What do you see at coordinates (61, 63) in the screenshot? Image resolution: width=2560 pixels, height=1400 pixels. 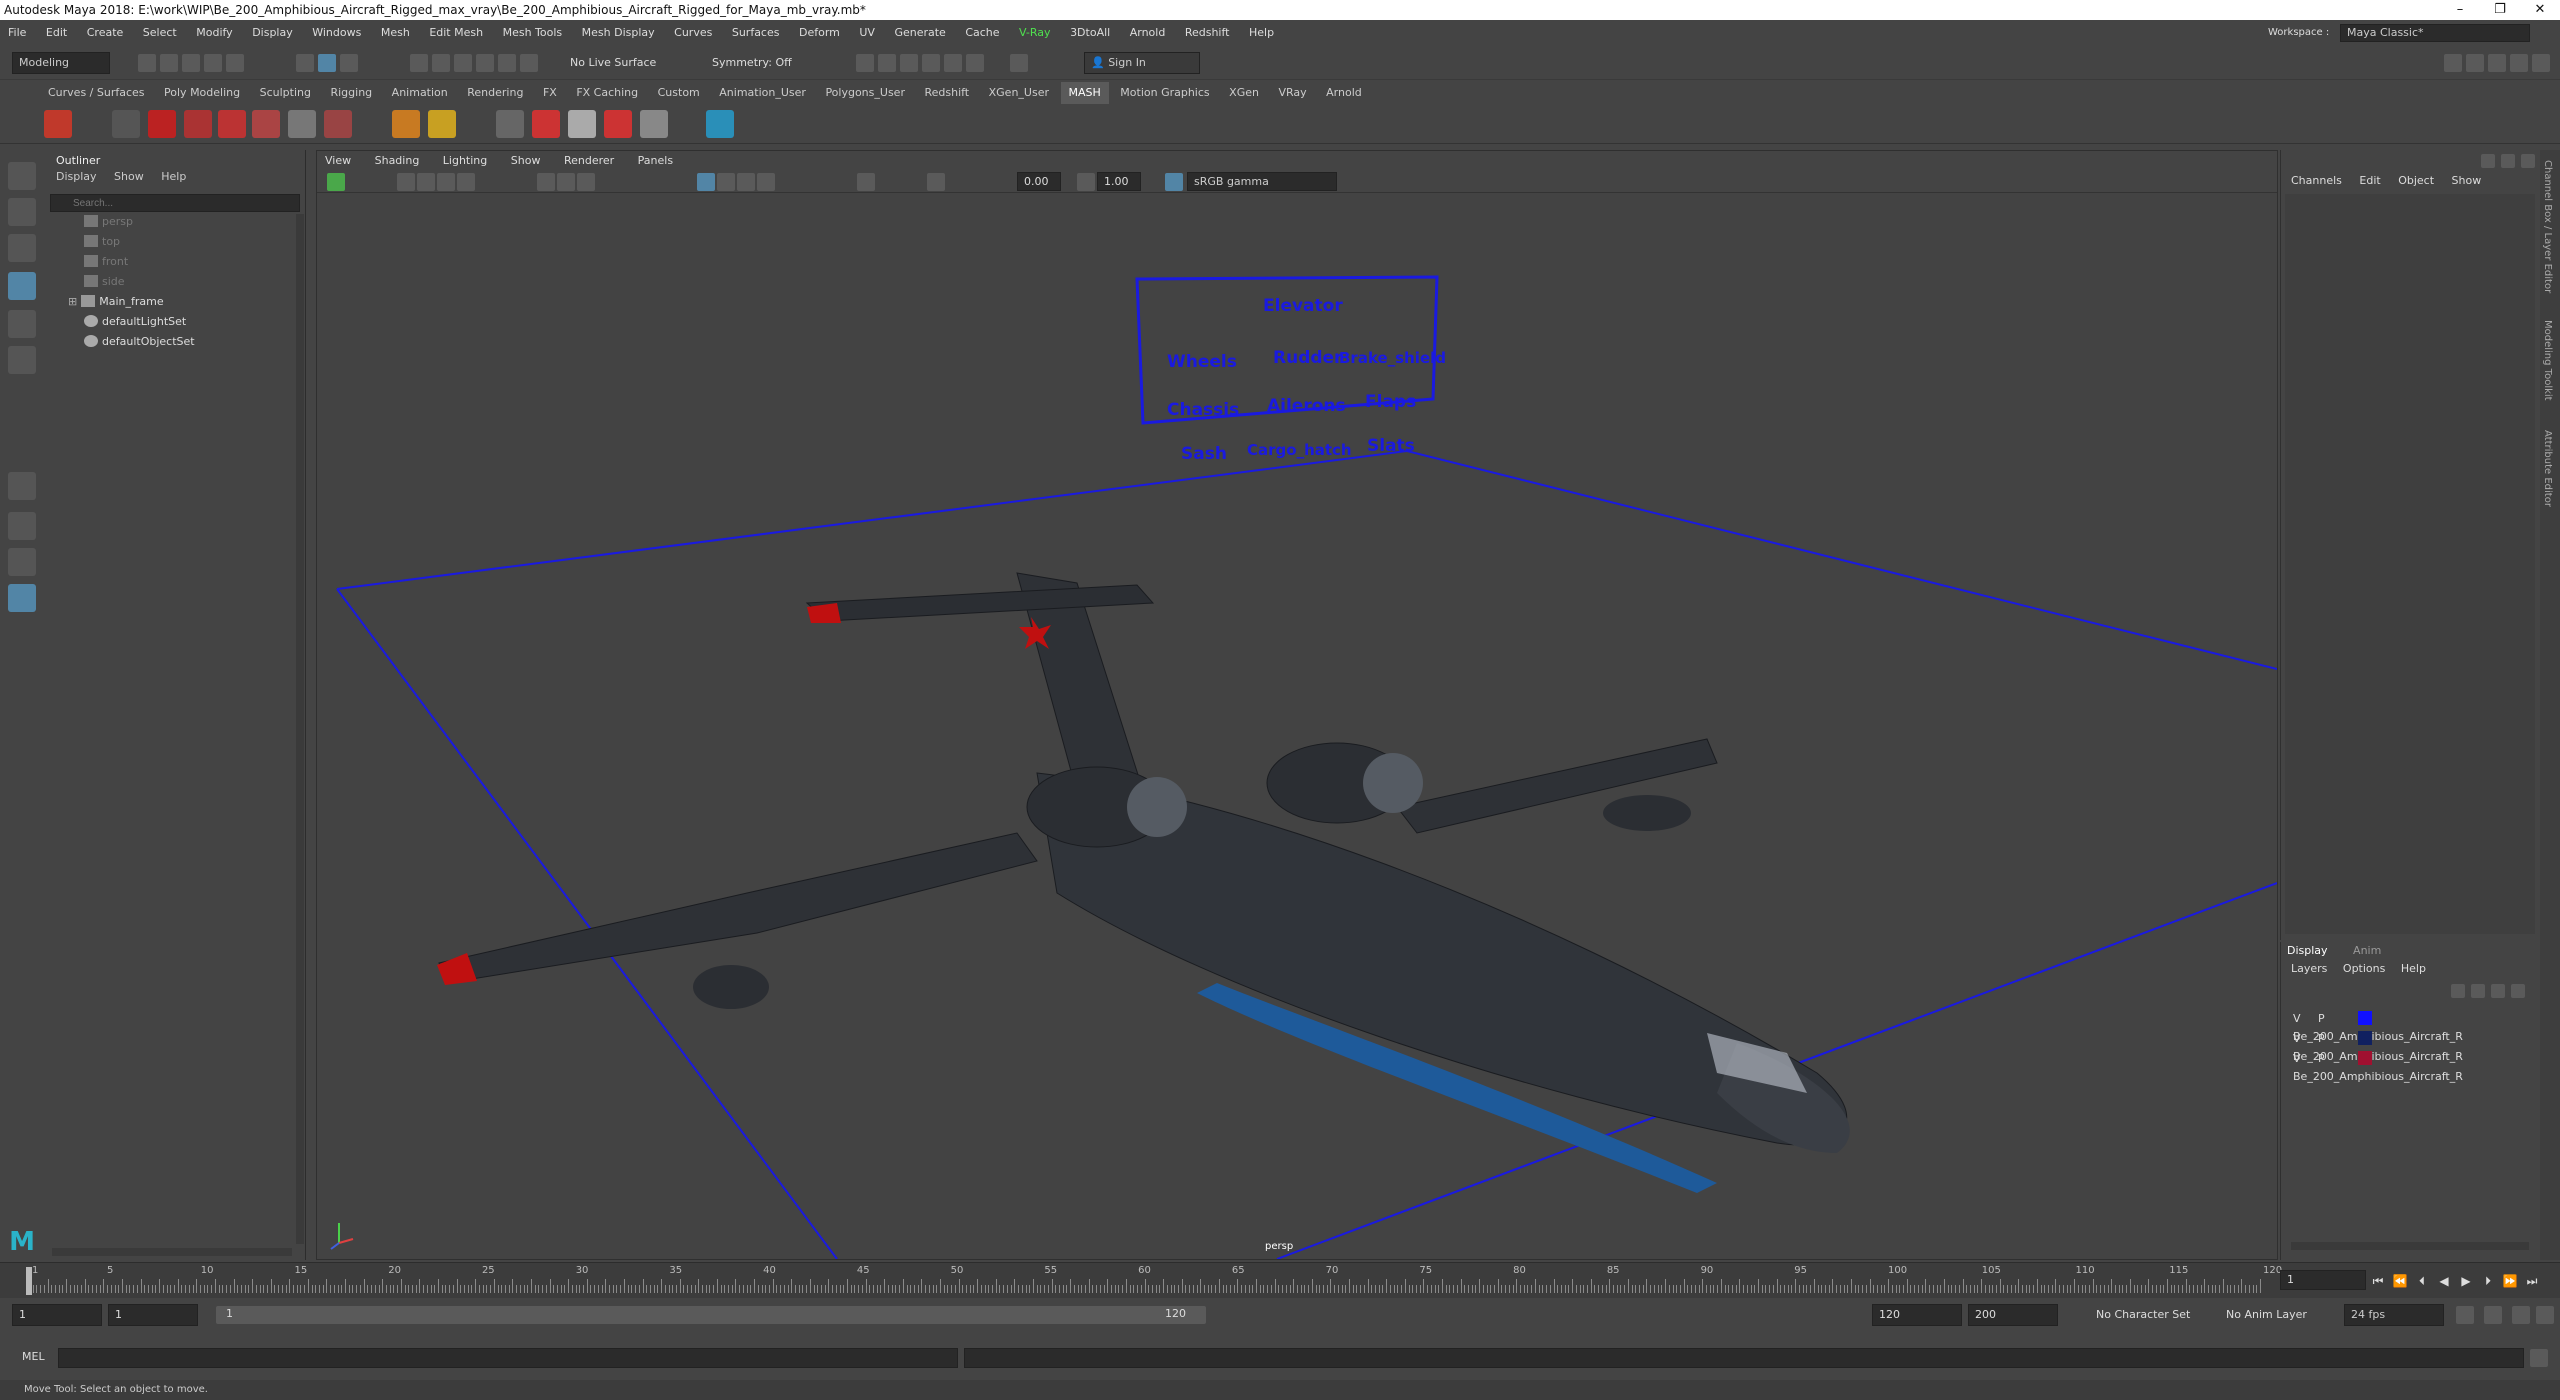 I see `menuset-dropdown: Modeling` at bounding box center [61, 63].